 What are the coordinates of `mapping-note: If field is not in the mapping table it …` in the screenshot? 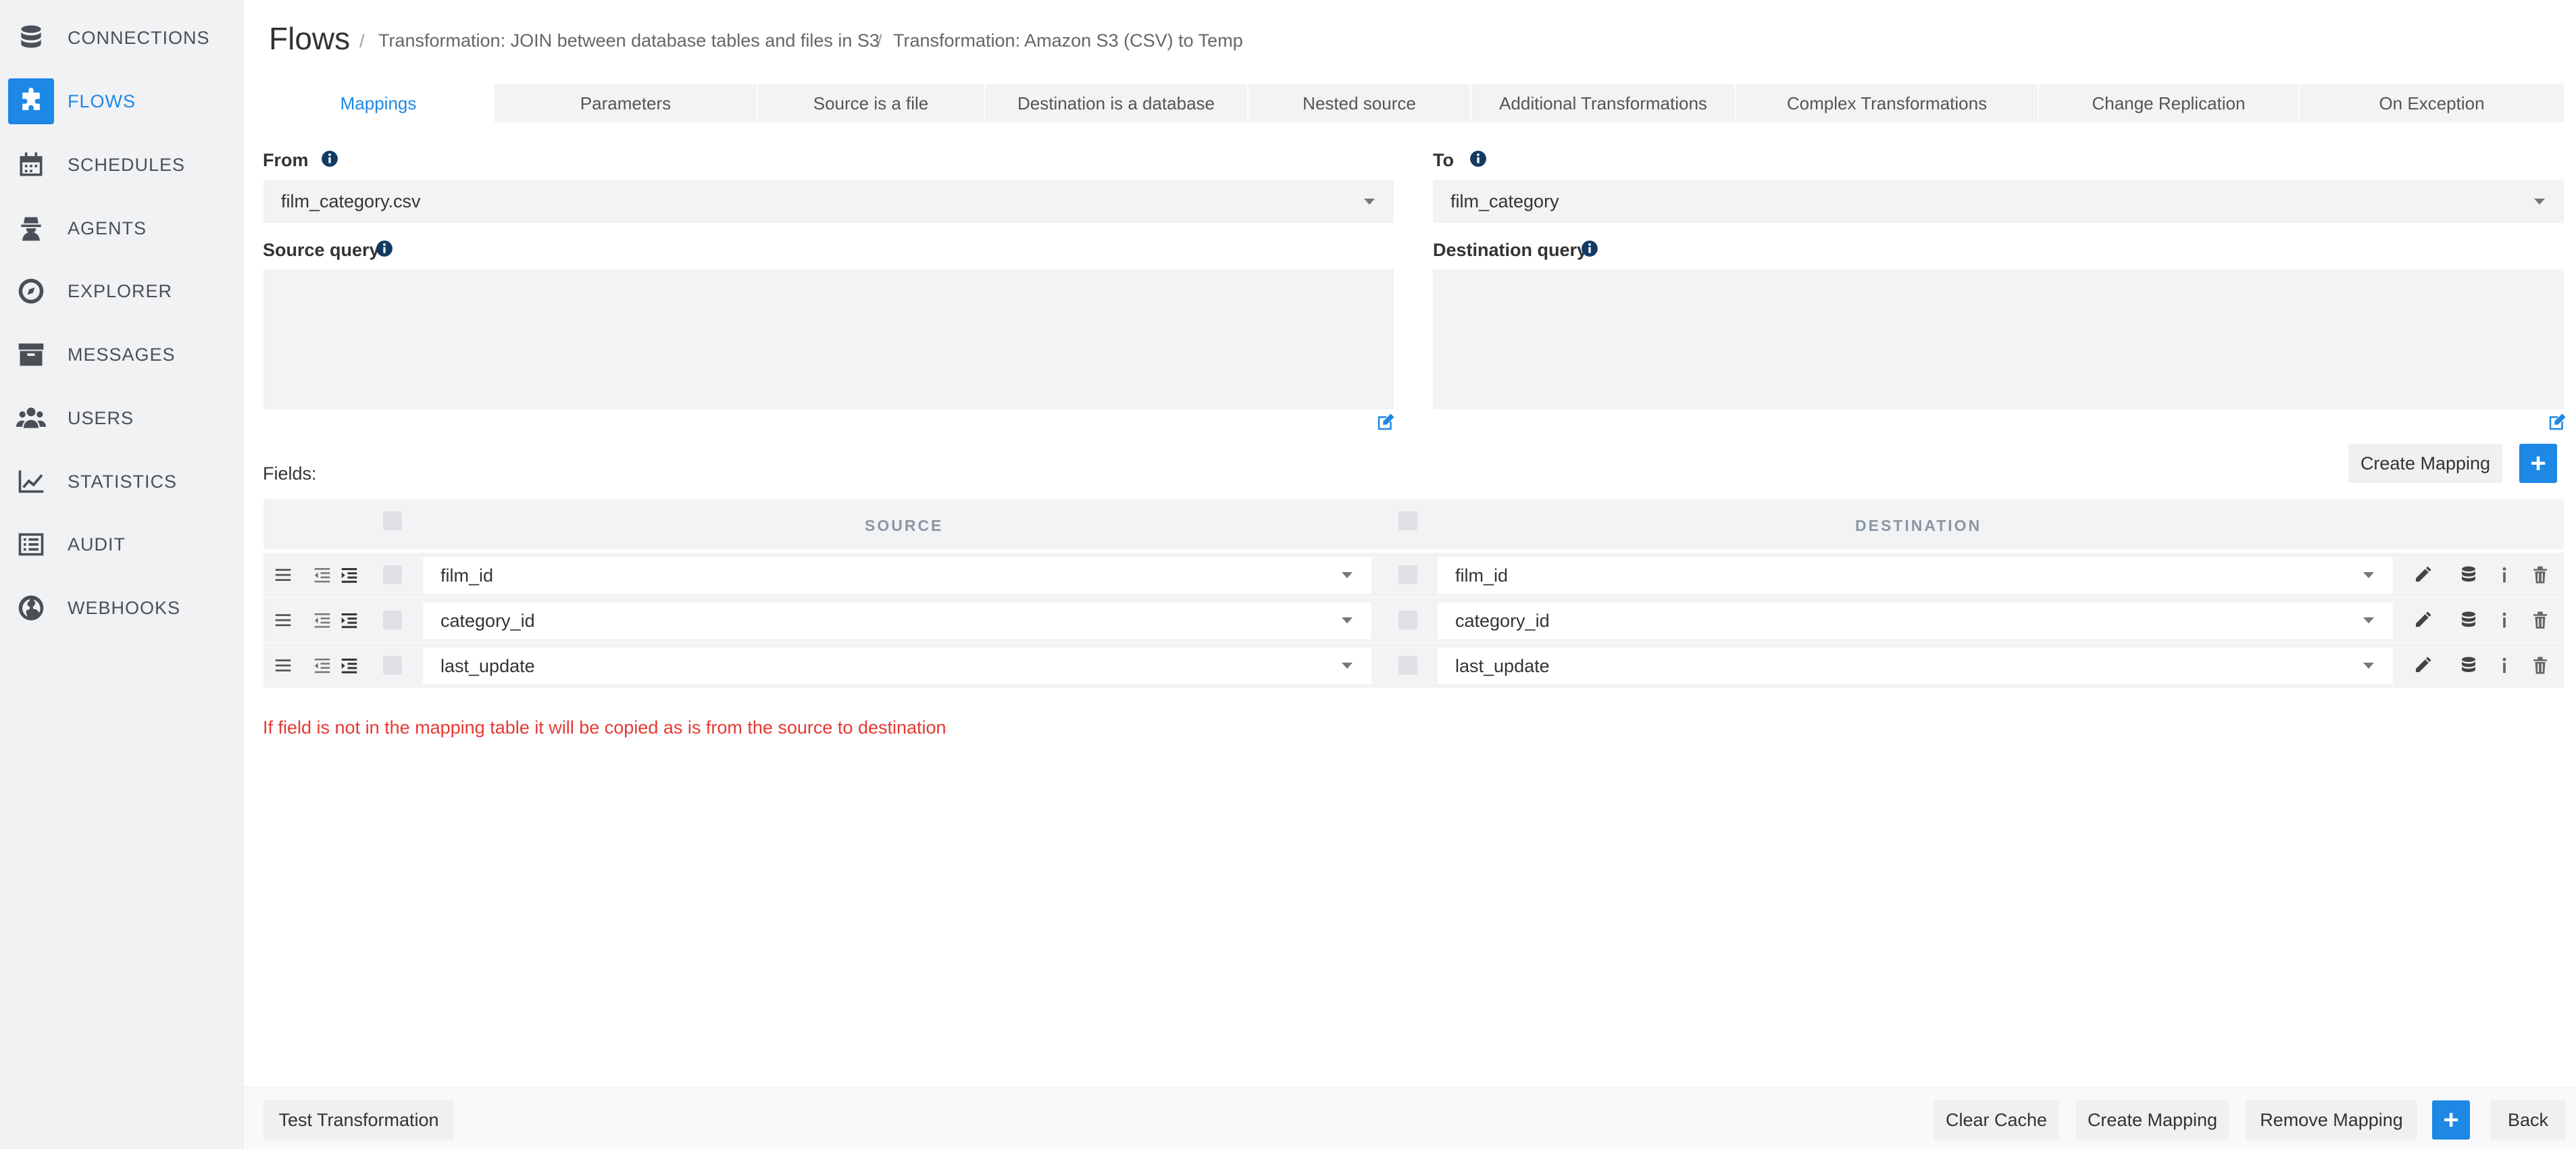 It's located at (604, 727).